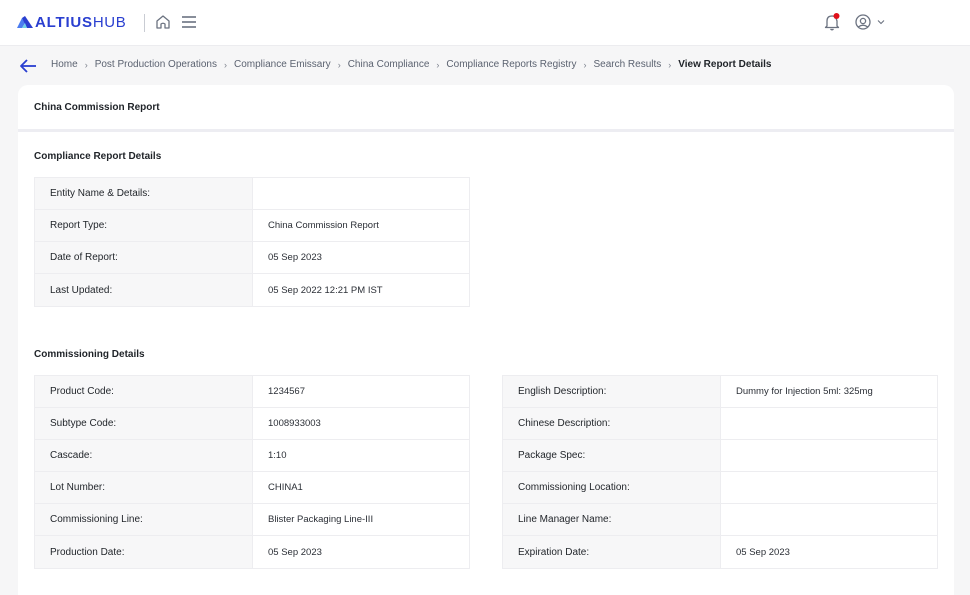  What do you see at coordinates (612, 552) in the screenshot?
I see `field-label: Expiration Date:` at bounding box center [612, 552].